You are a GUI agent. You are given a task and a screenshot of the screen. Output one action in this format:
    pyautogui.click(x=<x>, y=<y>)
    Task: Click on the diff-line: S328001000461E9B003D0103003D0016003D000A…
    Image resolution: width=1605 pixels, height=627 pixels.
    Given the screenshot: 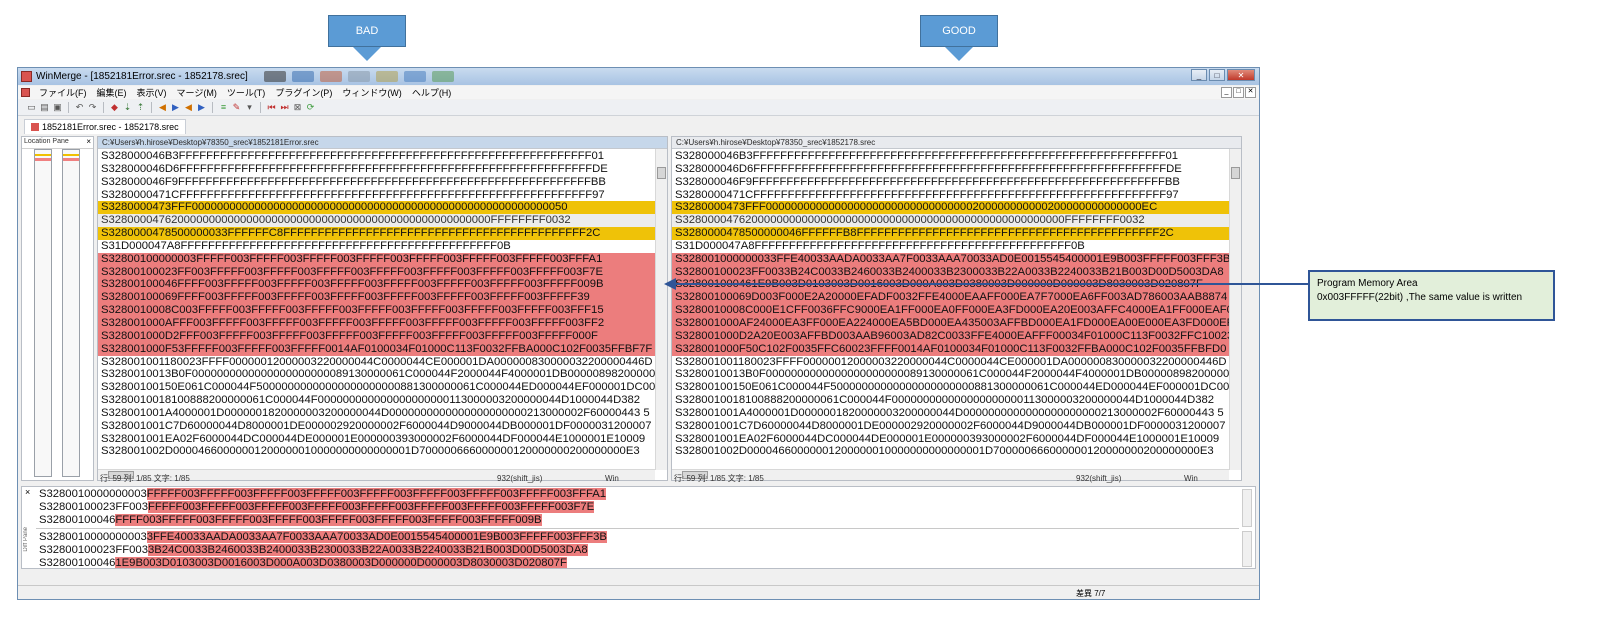 What is the action you would take?
    pyautogui.click(x=321, y=562)
    